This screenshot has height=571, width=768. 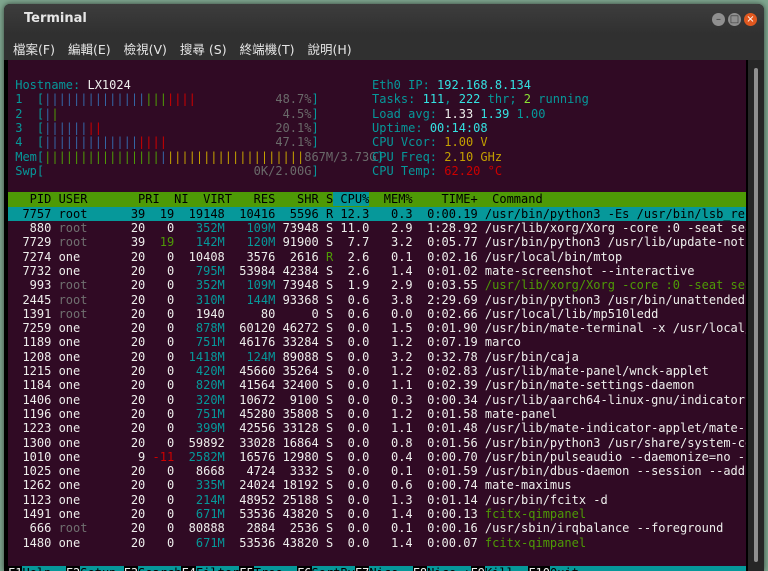 What do you see at coordinates (188, 128) in the screenshot?
I see `cpu-meter-3-fill` at bounding box center [188, 128].